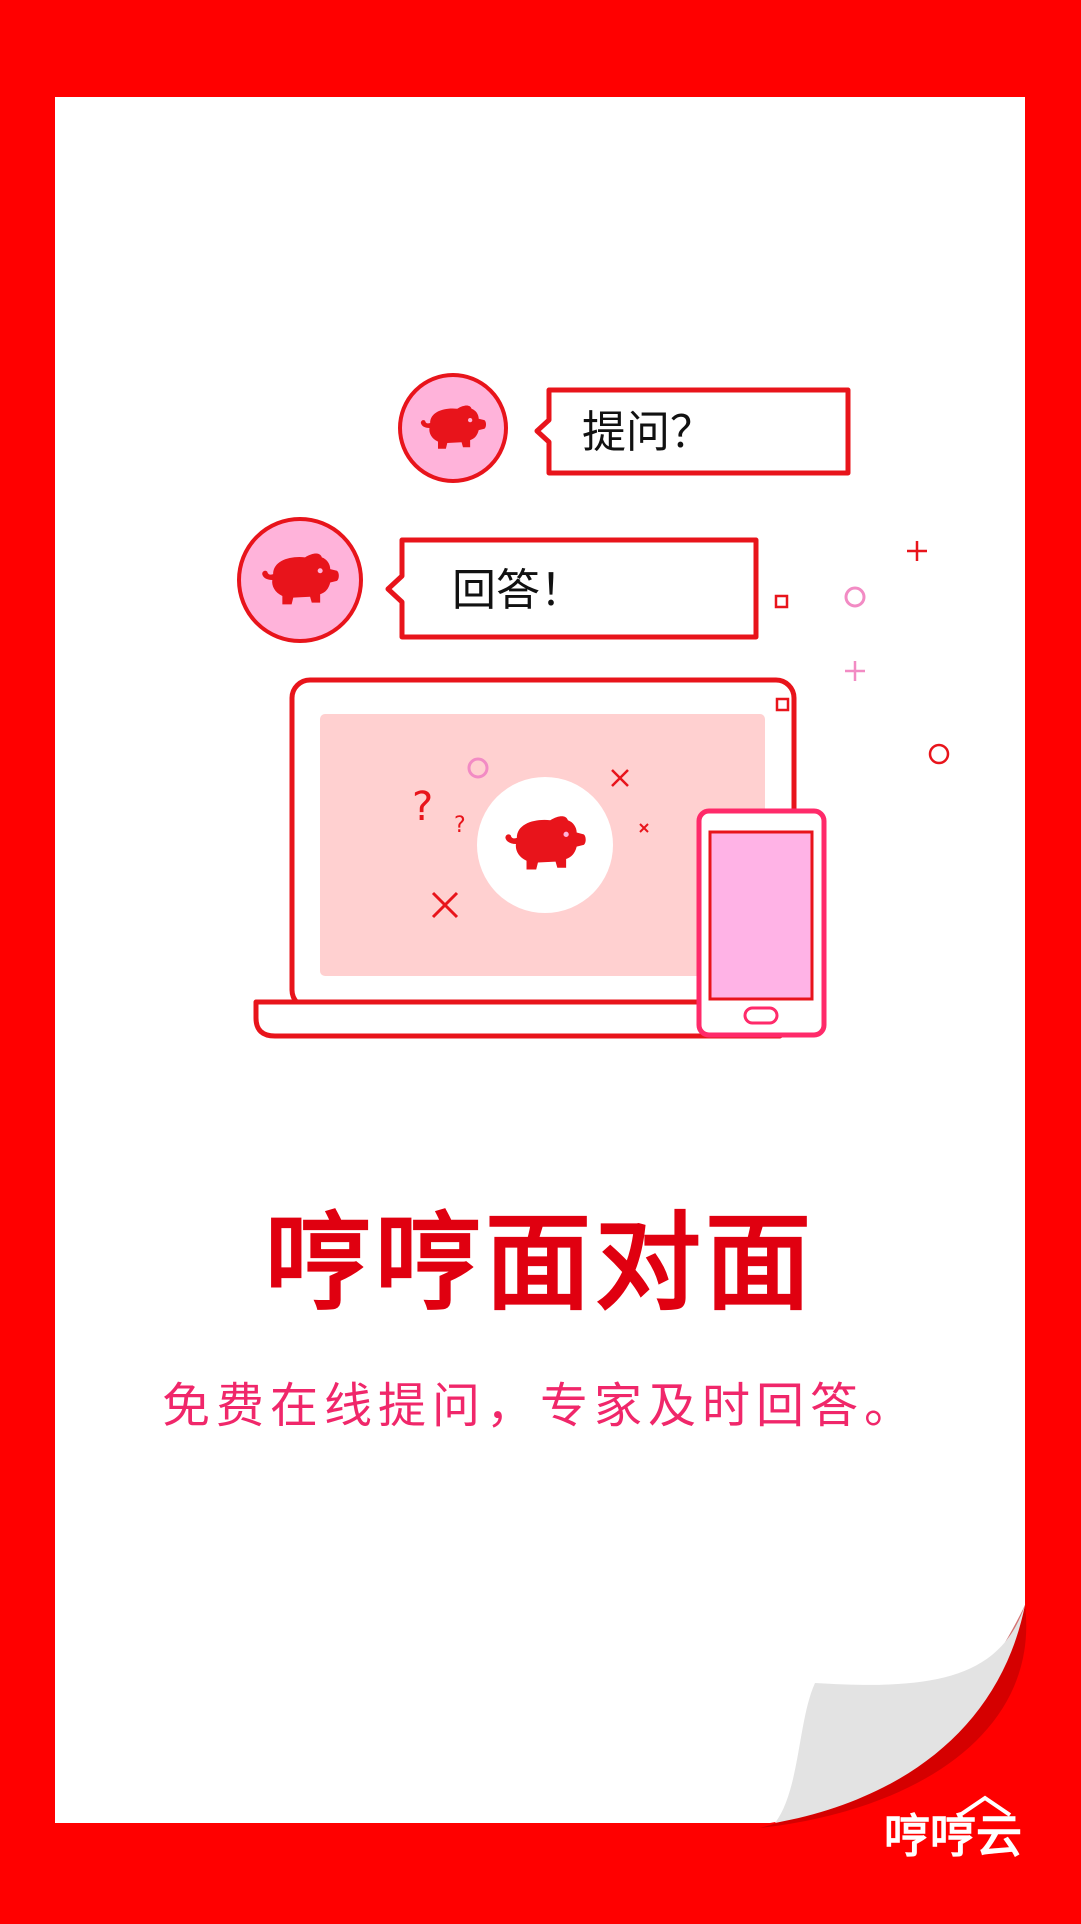 Image resolution: width=1081 pixels, height=1924 pixels. I want to click on answer-bubble: 回答！, so click(572, 588).